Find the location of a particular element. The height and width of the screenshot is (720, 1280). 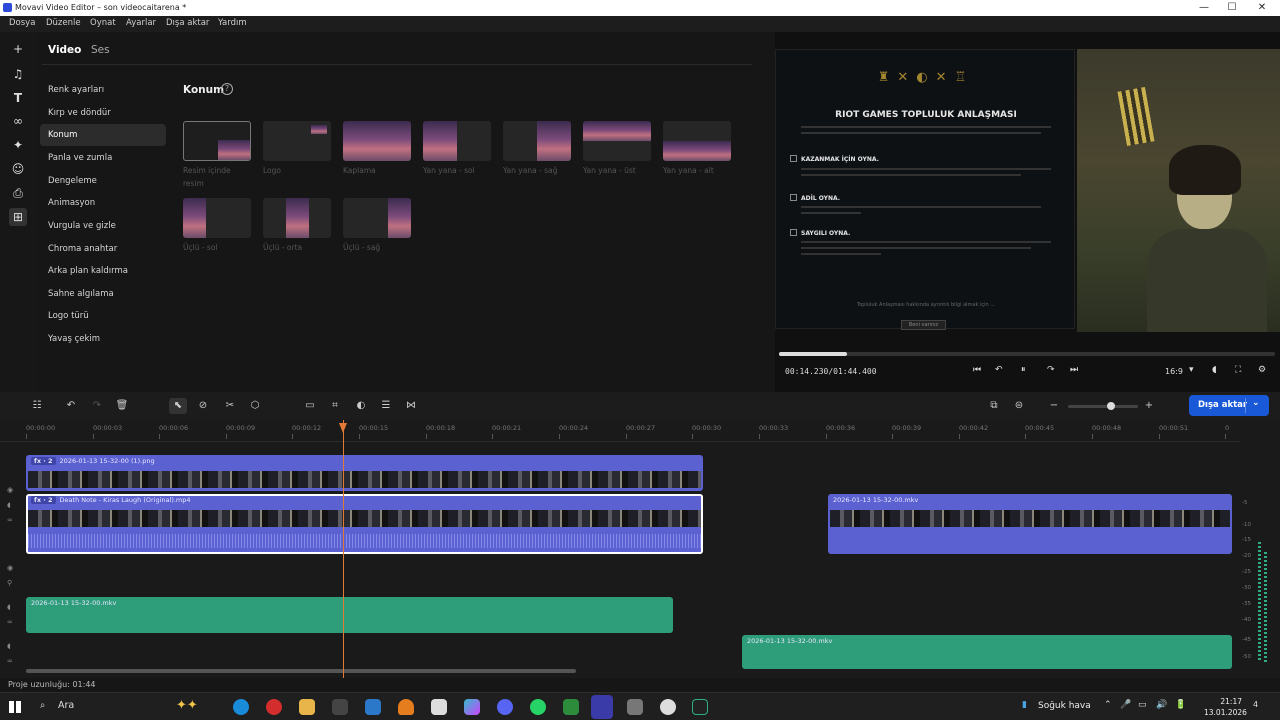

export-button: Dışa aktar ⌄ is located at coordinates (1229, 405).